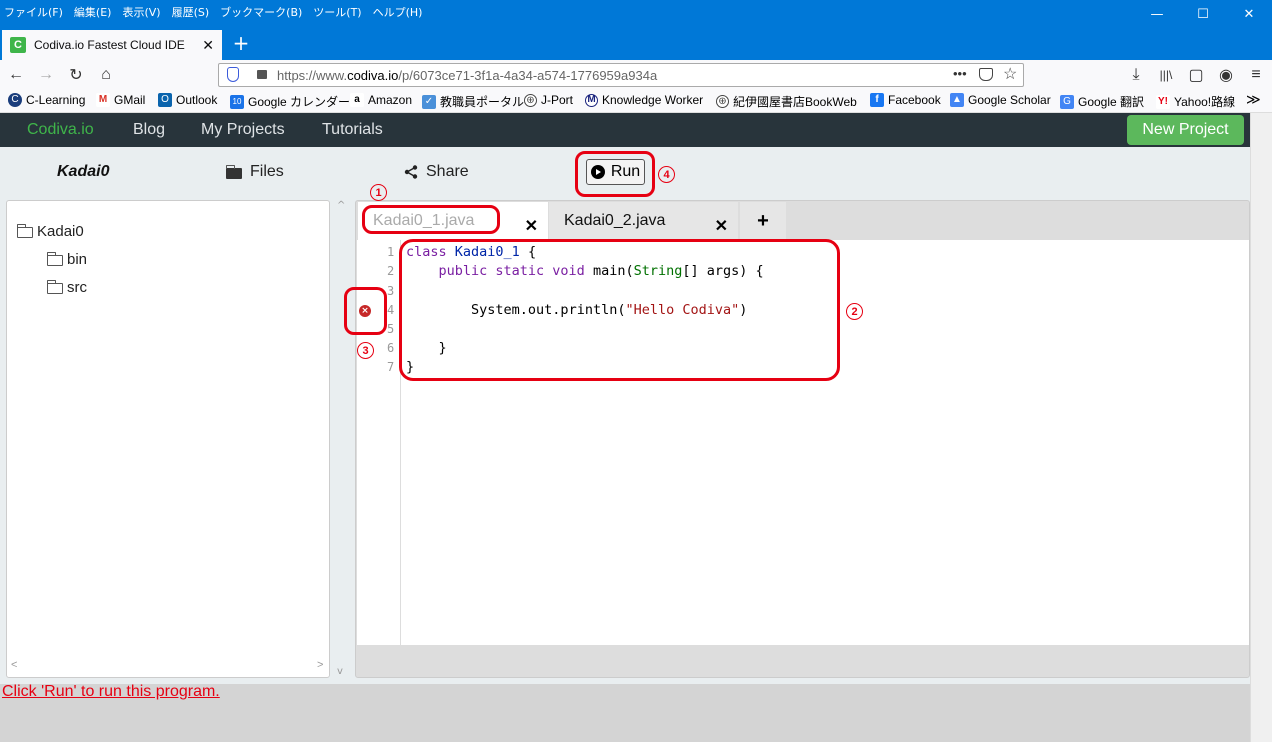 Image resolution: width=1272 pixels, height=742 pixels. I want to click on page-actions-icon: •••, so click(960, 73).